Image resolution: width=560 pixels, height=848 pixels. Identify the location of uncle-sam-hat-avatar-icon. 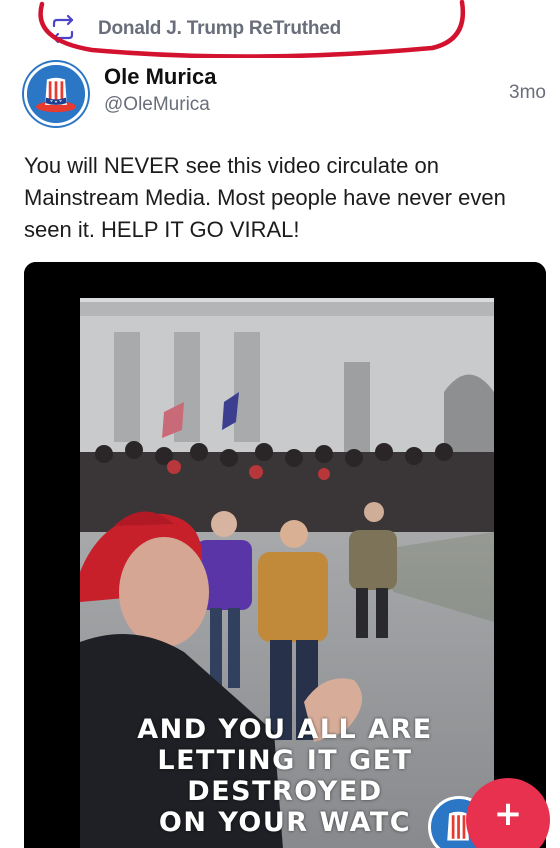
(56, 94).